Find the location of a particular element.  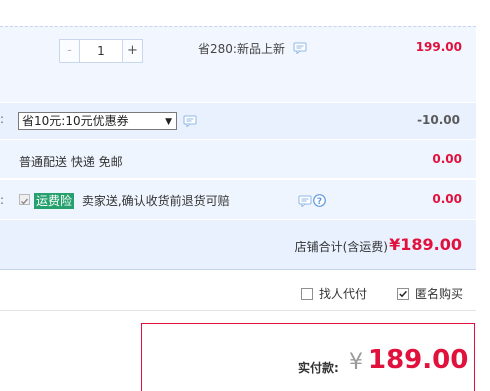

insurance-amount: 0.00 is located at coordinates (447, 199).